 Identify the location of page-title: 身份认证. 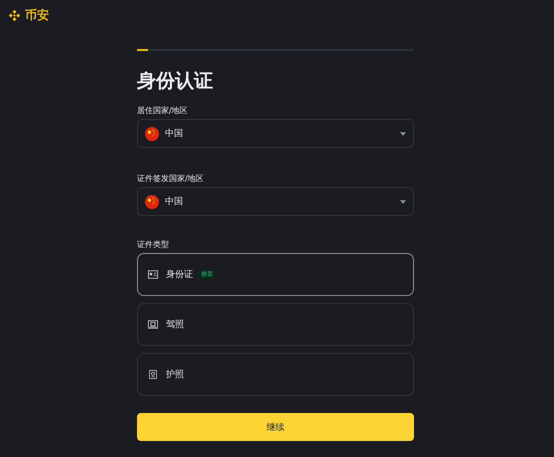
(175, 81).